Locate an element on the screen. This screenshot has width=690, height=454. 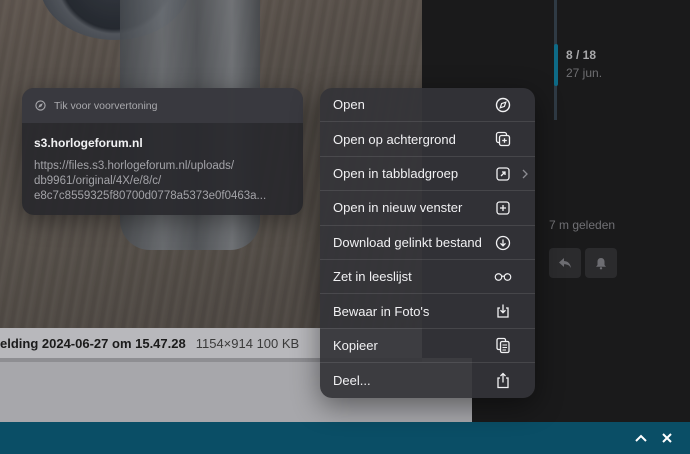
copy-icon is located at coordinates (503, 346).